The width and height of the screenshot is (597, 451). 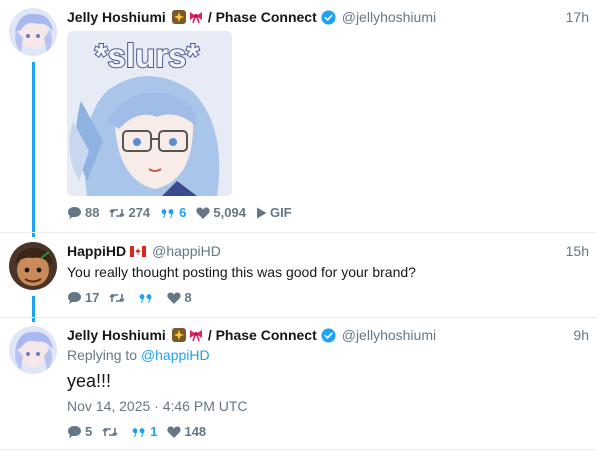 What do you see at coordinates (221, 212) in the screenshot?
I see `like-button: 5,094` at bounding box center [221, 212].